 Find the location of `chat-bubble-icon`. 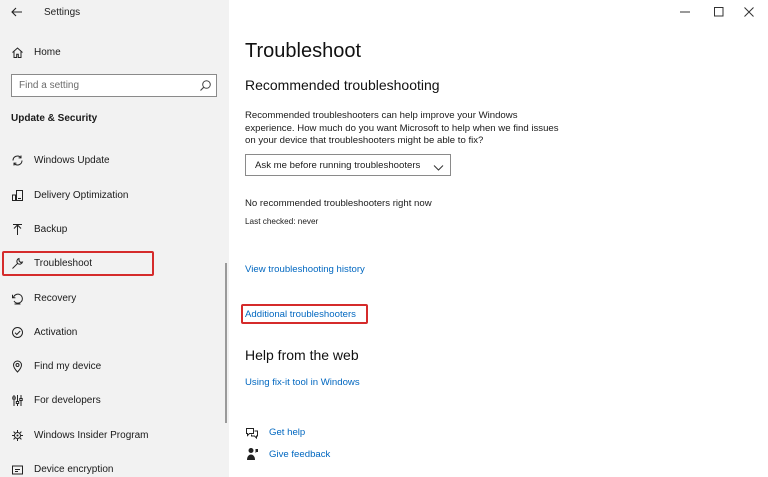

chat-bubble-icon is located at coordinates (252, 432).